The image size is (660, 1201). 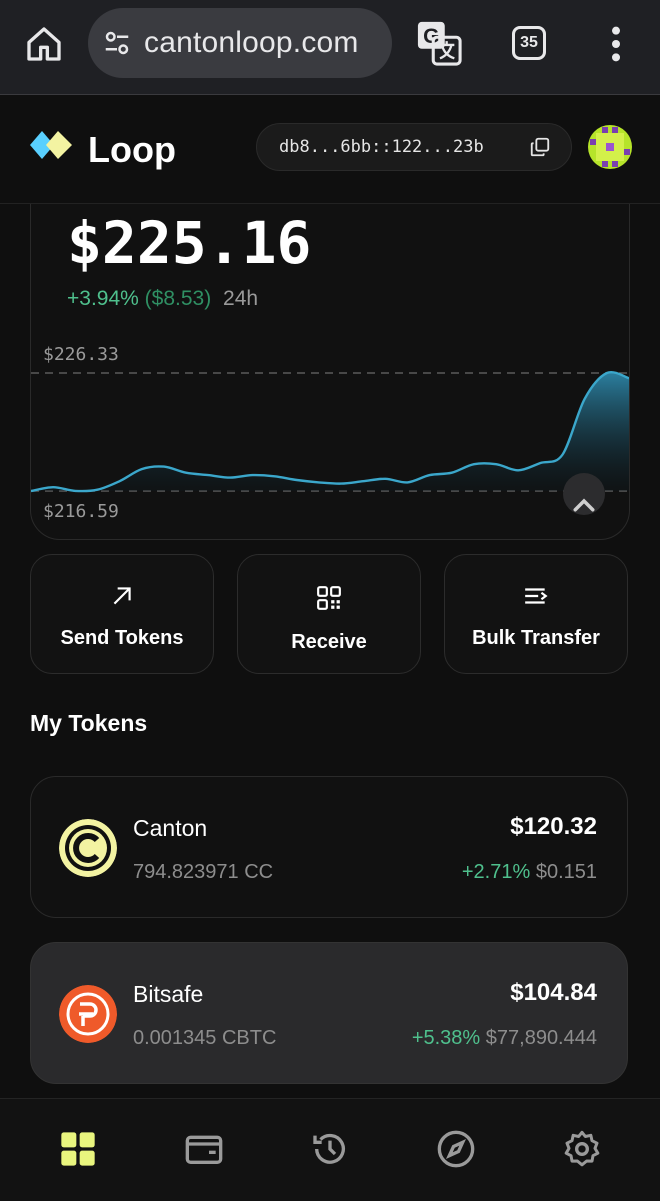 What do you see at coordinates (189, 243) in the screenshot?
I see `portfolio-balance: $225.16` at bounding box center [189, 243].